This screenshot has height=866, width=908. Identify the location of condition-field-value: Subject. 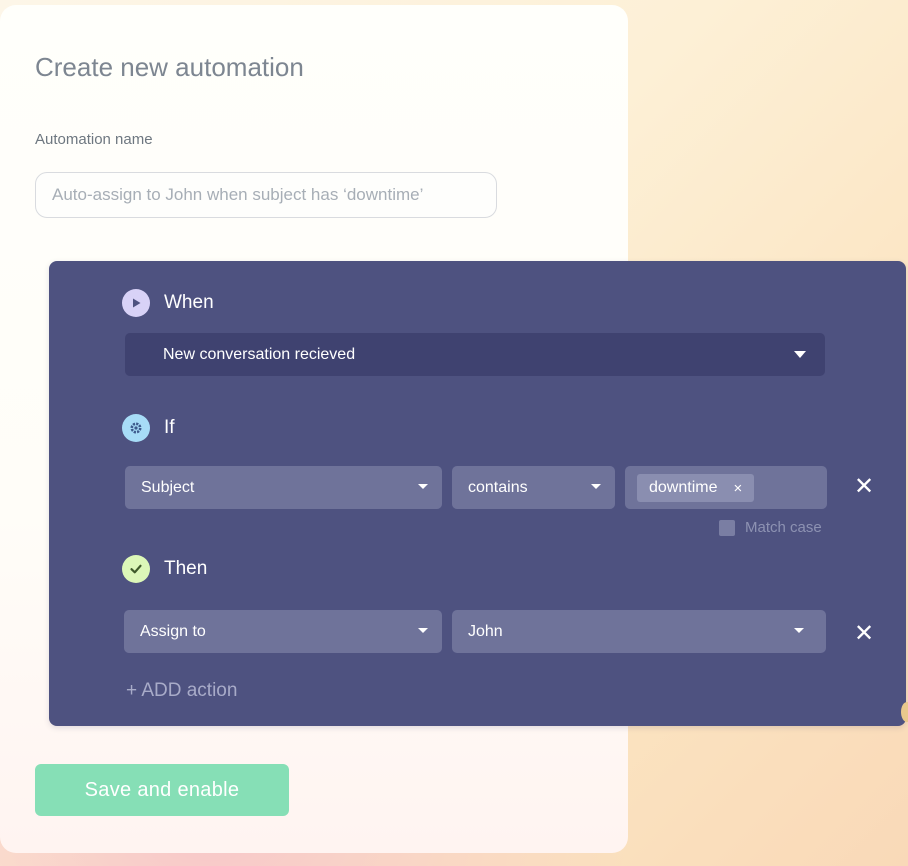
(168, 487).